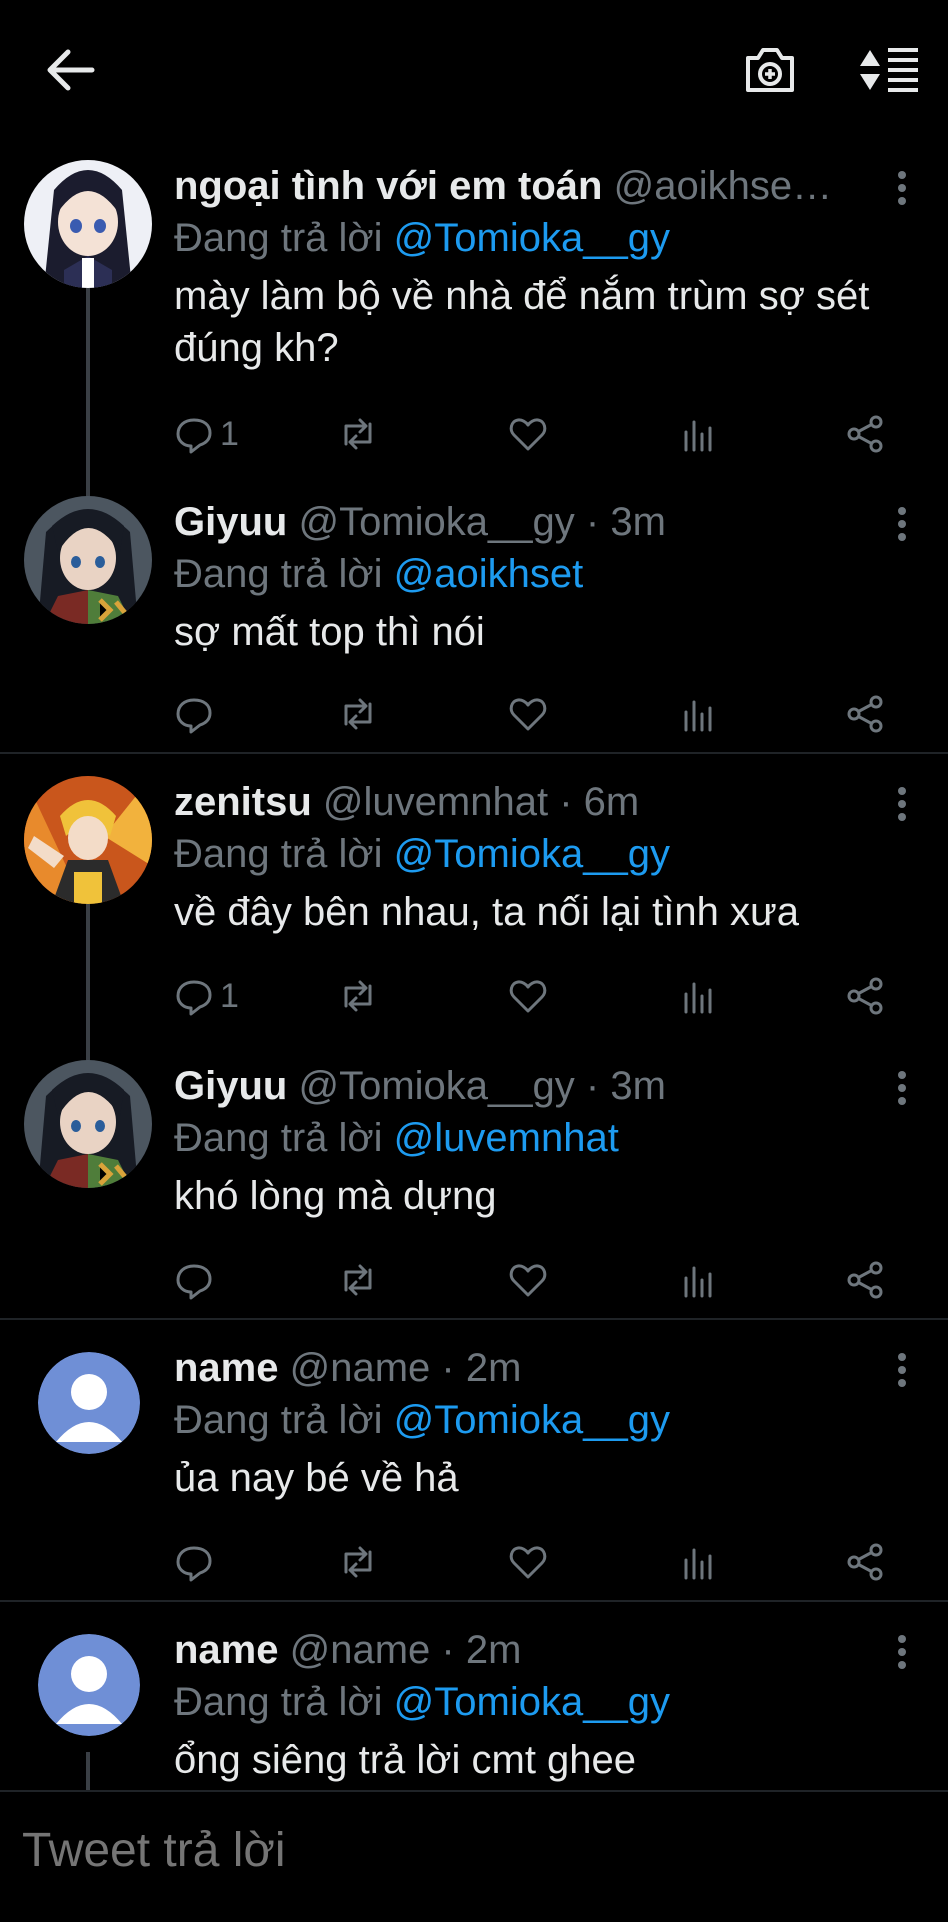 This screenshot has width=948, height=1922. What do you see at coordinates (462, 1850) in the screenshot?
I see `reply-input` at bounding box center [462, 1850].